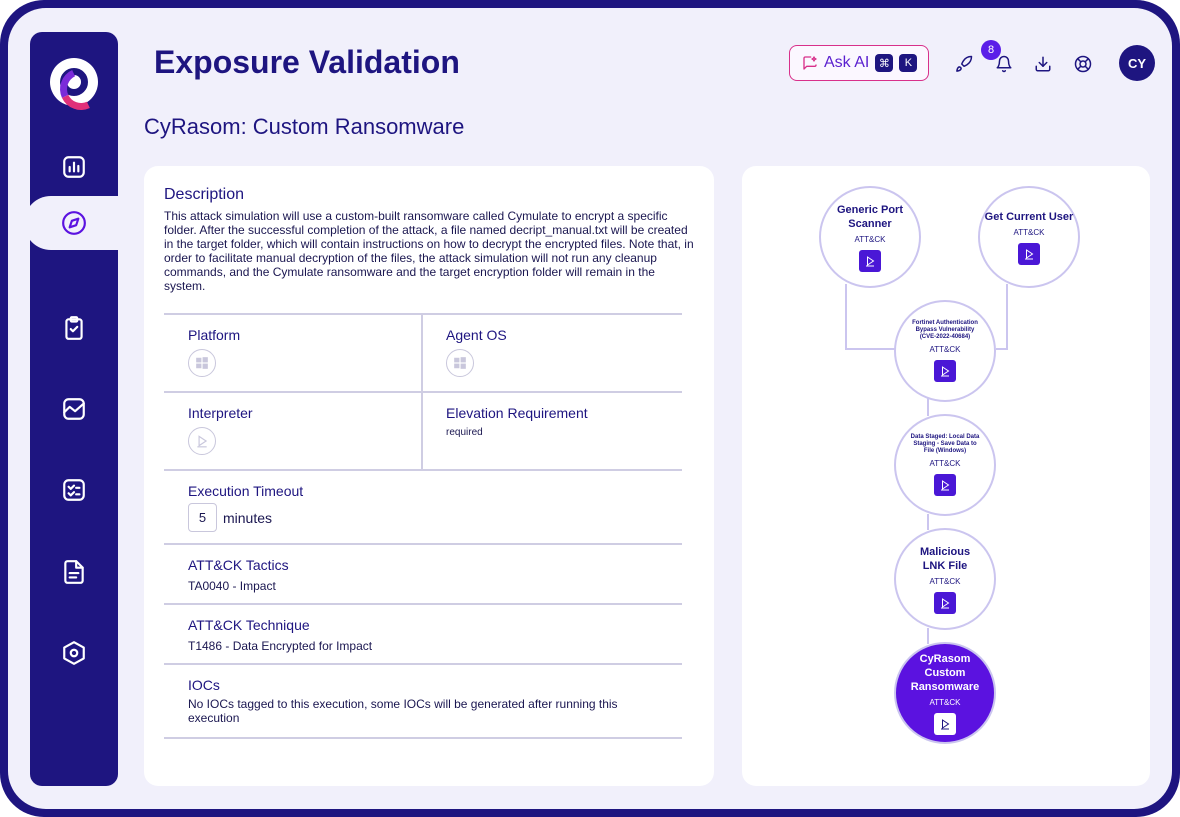 Image resolution: width=1180 pixels, height=817 pixels. I want to click on chart-icon, so click(74, 167).